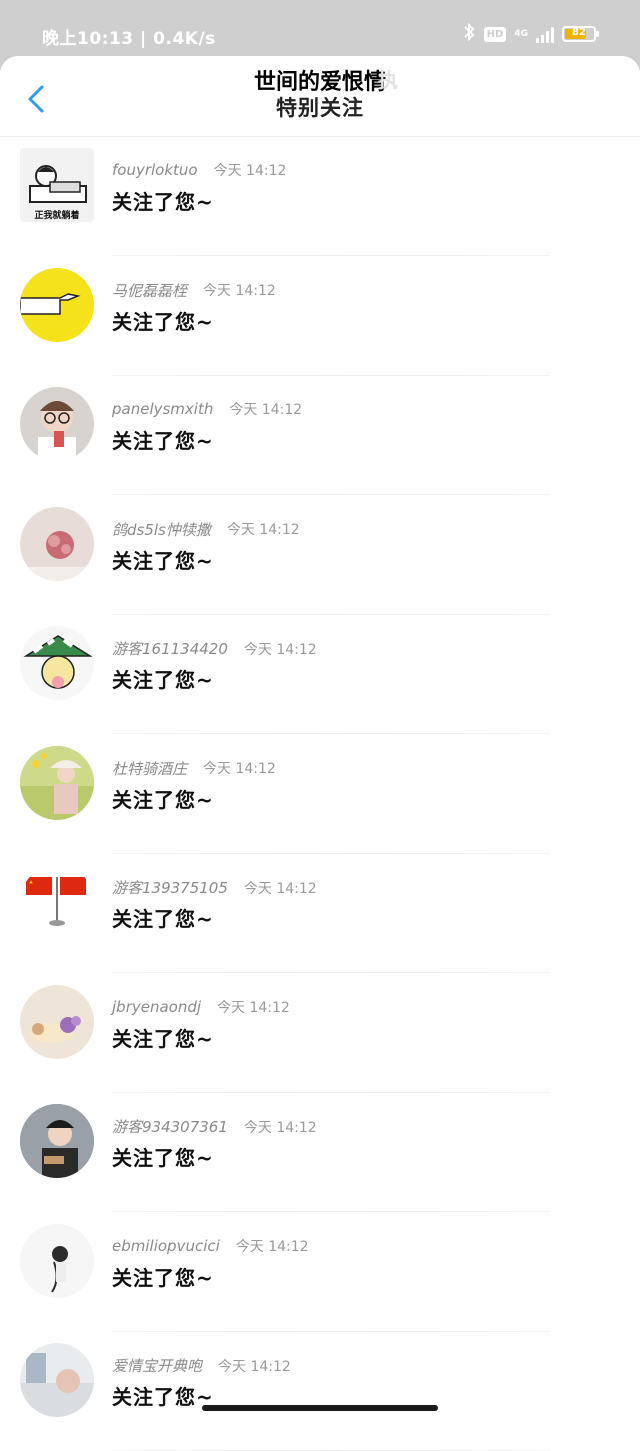 The width and height of the screenshot is (640, 1451). Describe the element at coordinates (388, 80) in the screenshot. I see `page-title-faded: 执` at that location.